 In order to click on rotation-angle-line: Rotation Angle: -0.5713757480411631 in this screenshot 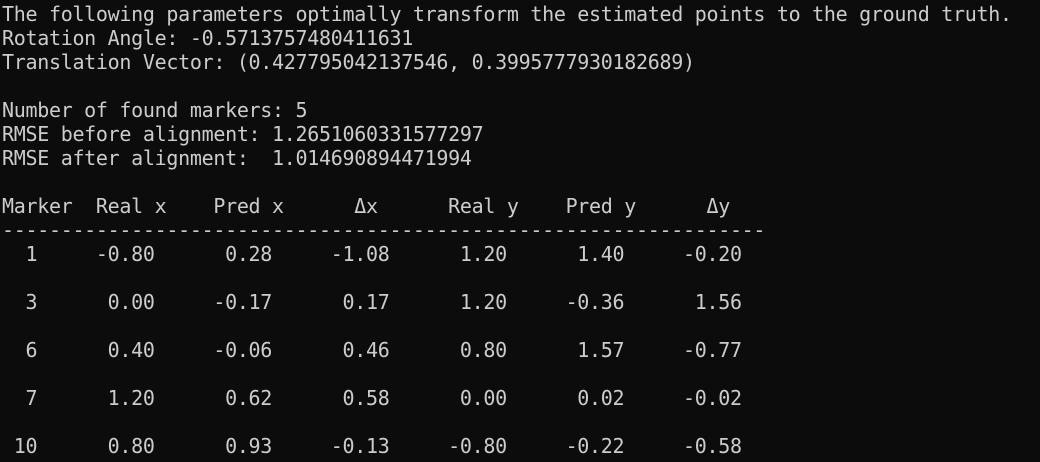, I will do `click(207, 38)`.